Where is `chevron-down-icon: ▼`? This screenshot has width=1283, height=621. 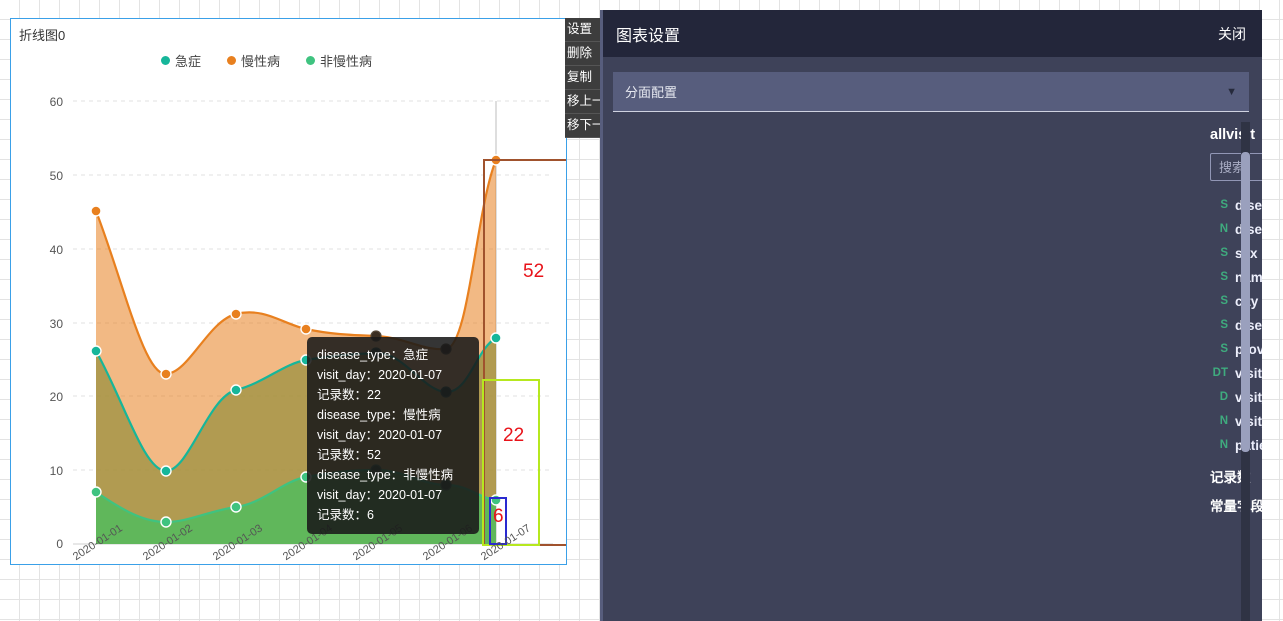 chevron-down-icon: ▼ is located at coordinates (1231, 91).